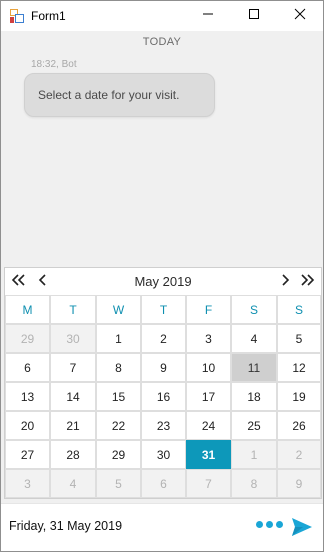  What do you see at coordinates (73, 396) in the screenshot?
I see `day-cell: 14` at bounding box center [73, 396].